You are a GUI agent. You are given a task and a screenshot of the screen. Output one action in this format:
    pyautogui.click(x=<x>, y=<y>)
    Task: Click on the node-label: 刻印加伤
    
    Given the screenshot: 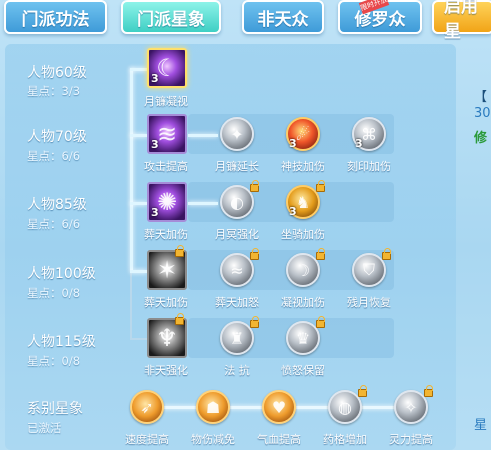 What is the action you would take?
    pyautogui.click(x=369, y=166)
    